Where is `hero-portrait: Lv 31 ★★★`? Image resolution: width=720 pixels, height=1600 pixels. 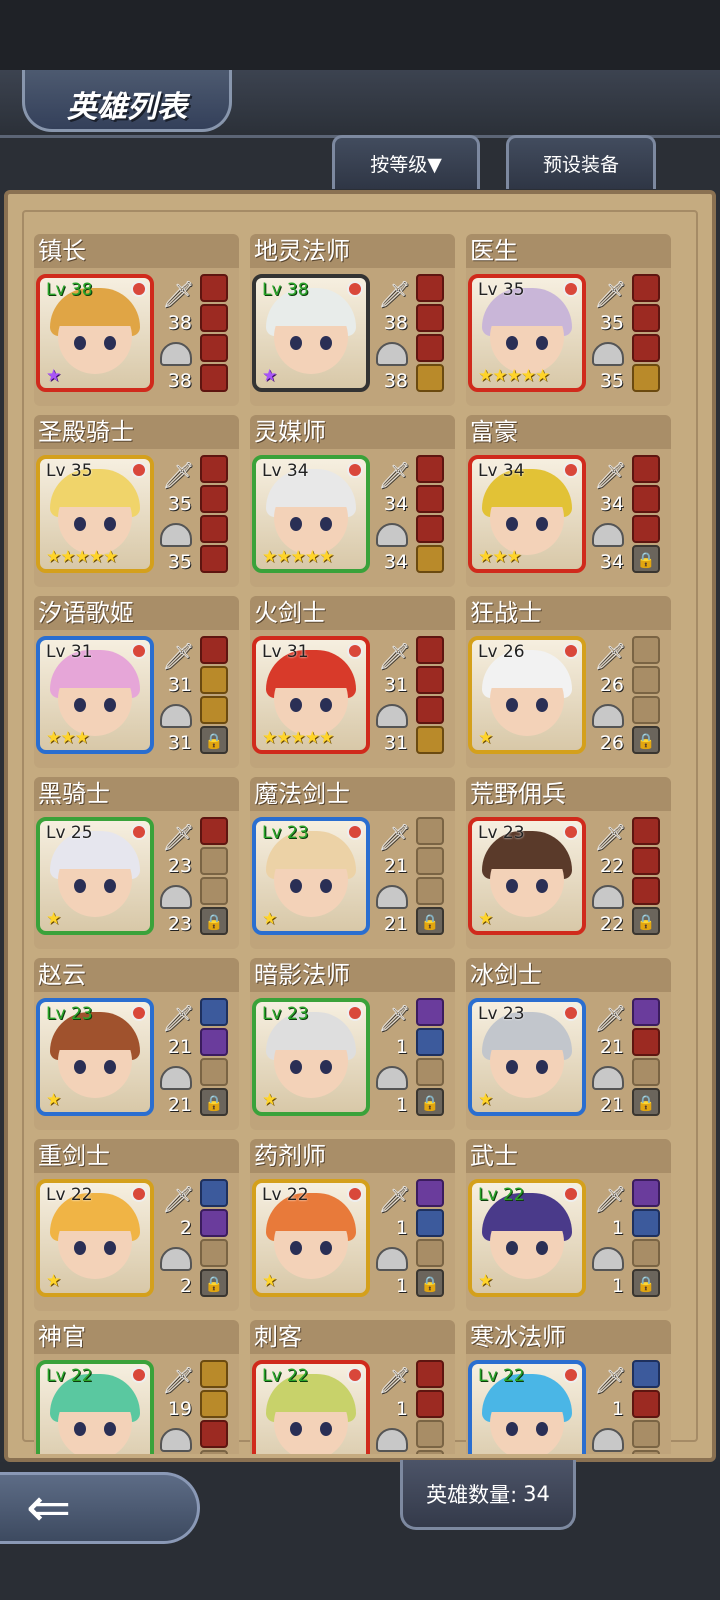
hero-portrait: Lv 31 ★★★ is located at coordinates (95, 695).